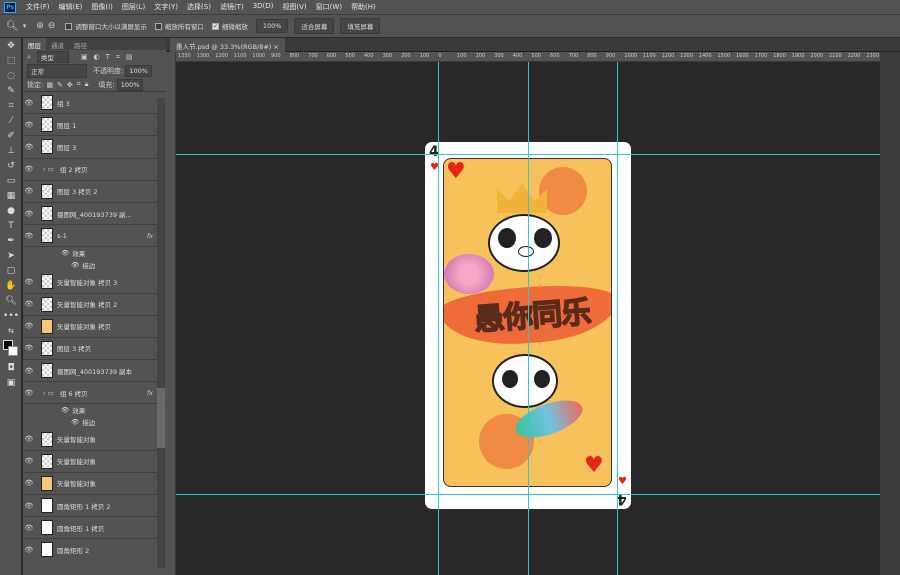 This screenshot has height=575, width=900. I want to click on layer-name: 矢量智能对象 拷贝 3, so click(87, 282).